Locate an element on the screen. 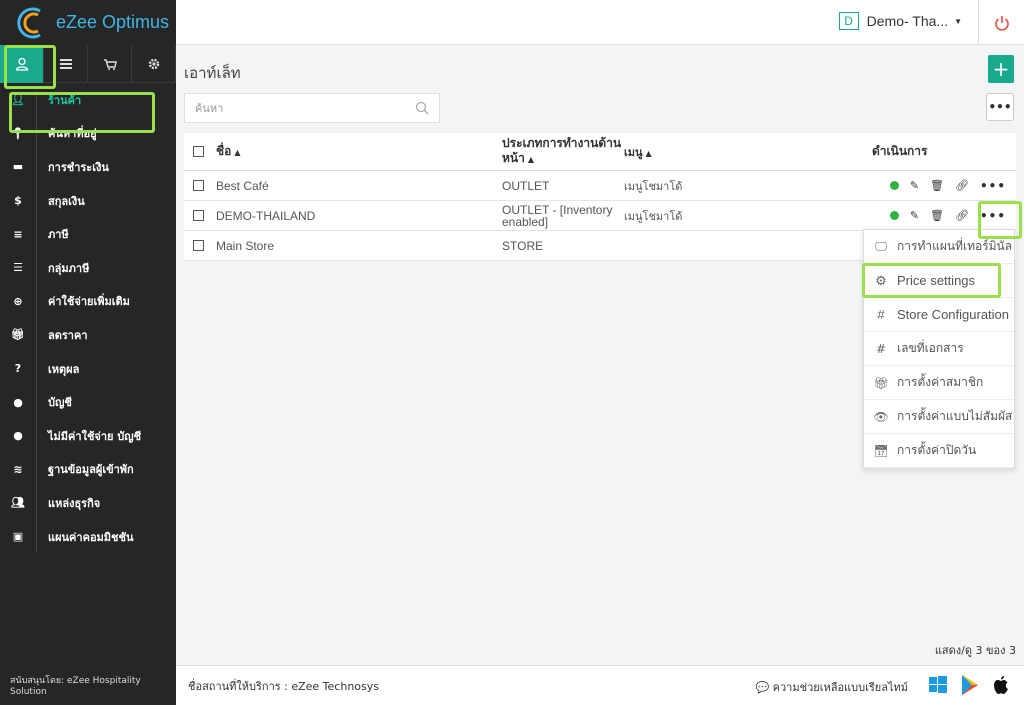 This screenshot has width=1024, height=705. tab-users is located at coordinates (22, 64).